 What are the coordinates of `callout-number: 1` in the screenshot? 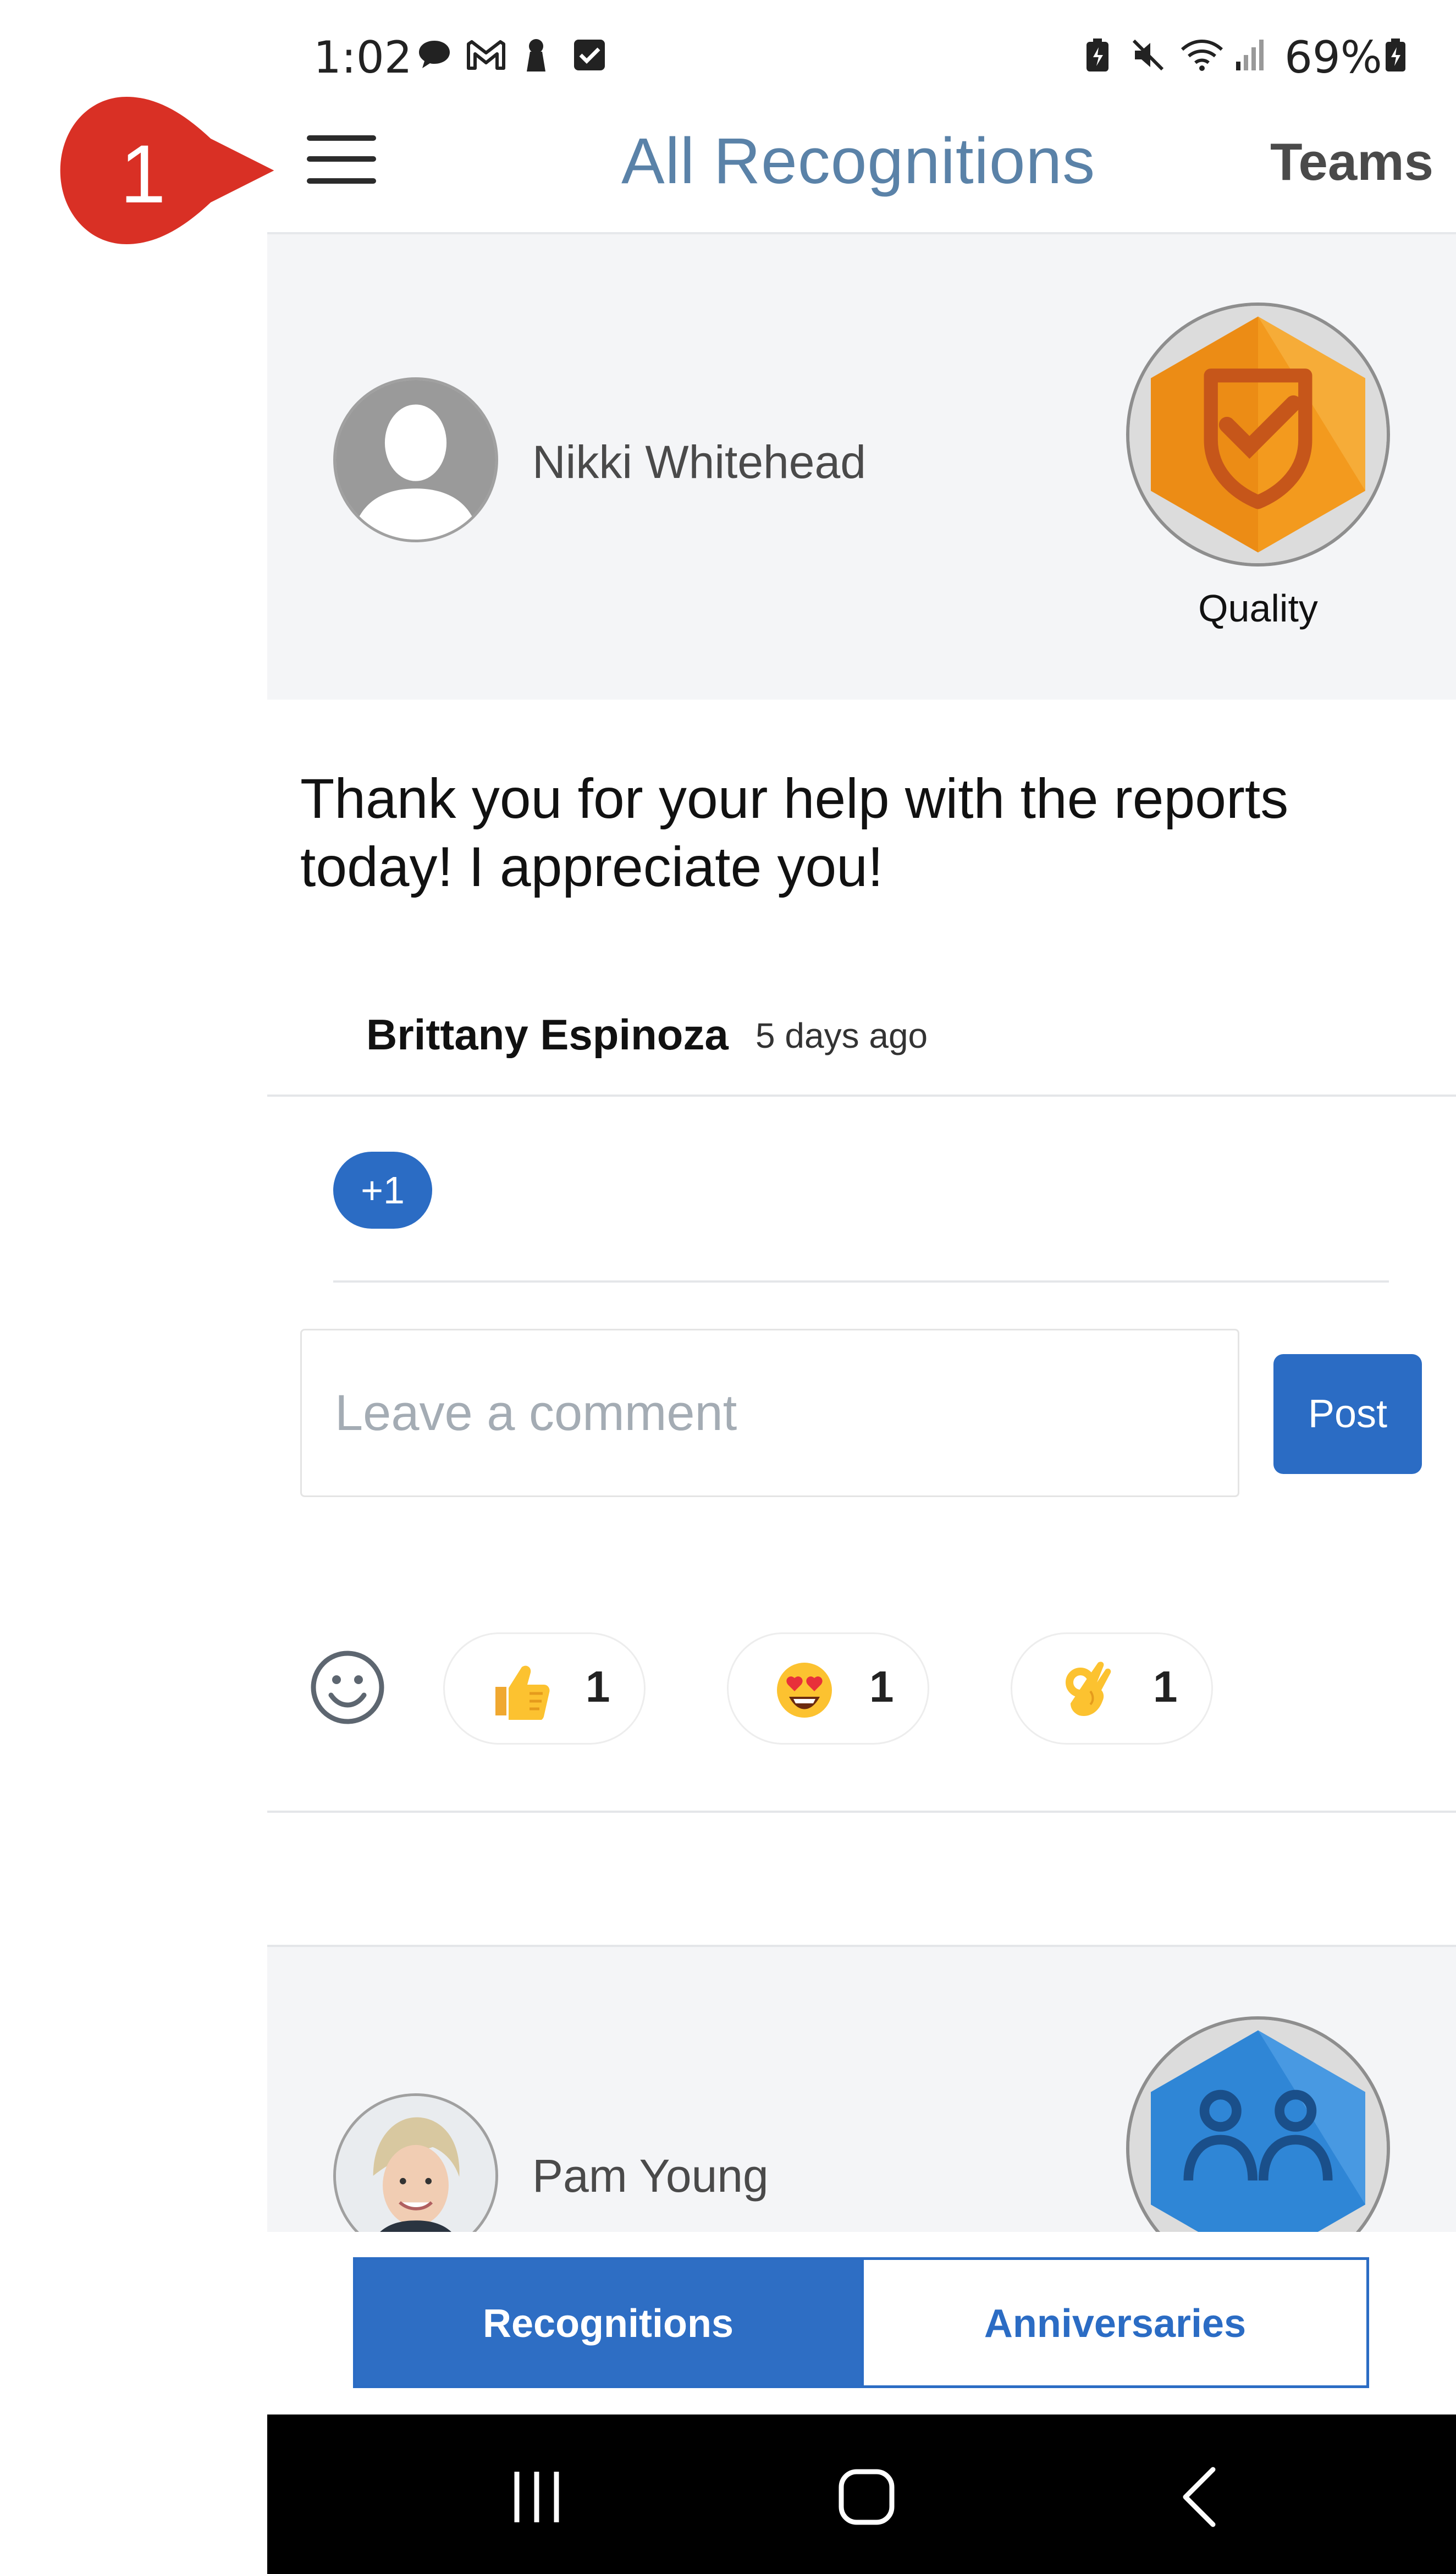 It's located at (143, 174).